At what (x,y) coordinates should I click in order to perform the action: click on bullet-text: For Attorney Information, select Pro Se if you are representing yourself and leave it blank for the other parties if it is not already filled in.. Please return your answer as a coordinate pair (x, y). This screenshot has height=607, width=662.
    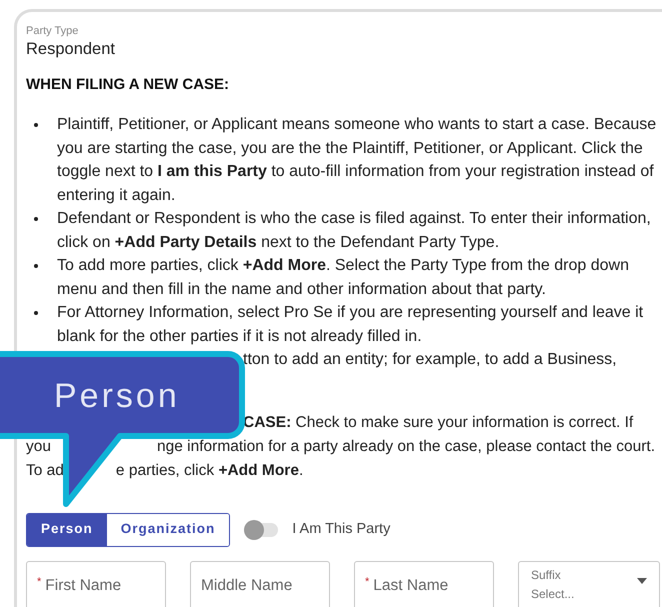
    Looking at the image, I should click on (350, 324).